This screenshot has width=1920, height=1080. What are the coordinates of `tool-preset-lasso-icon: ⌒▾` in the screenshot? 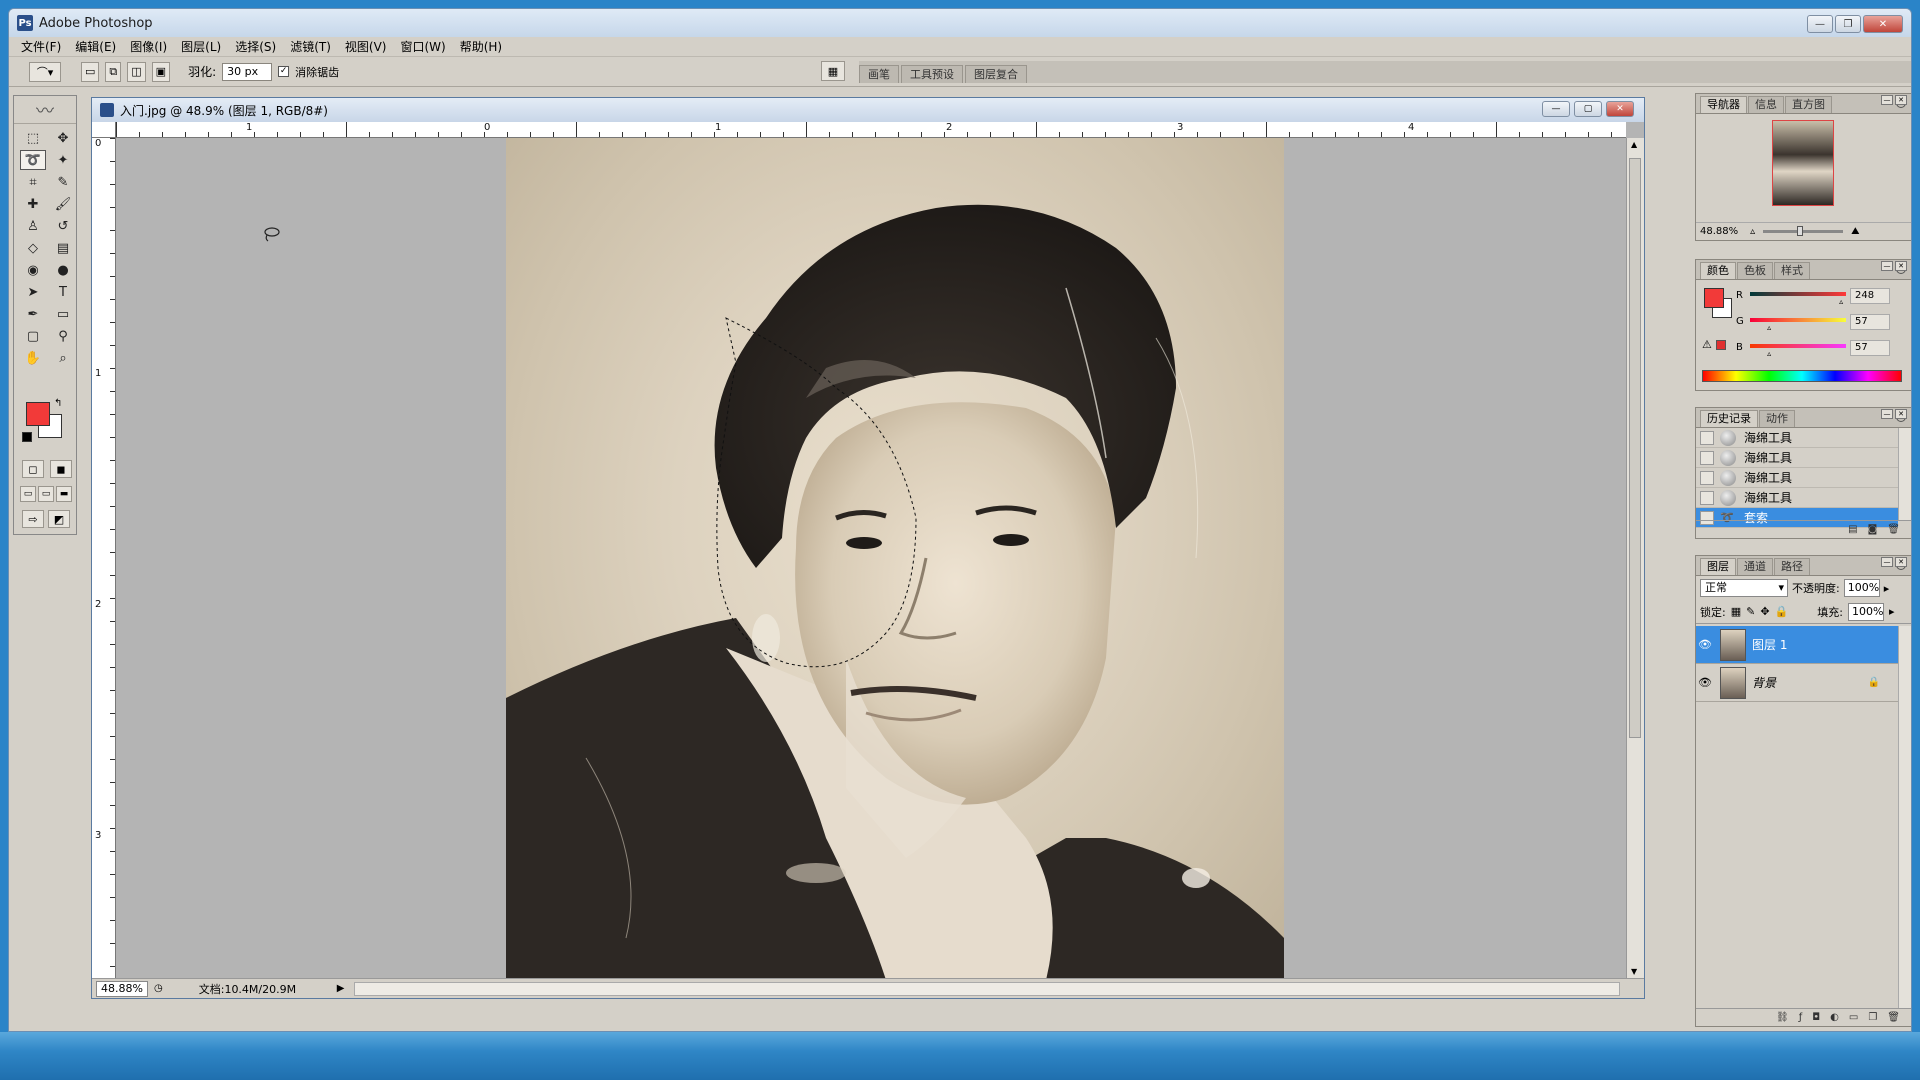 It's located at (45, 71).